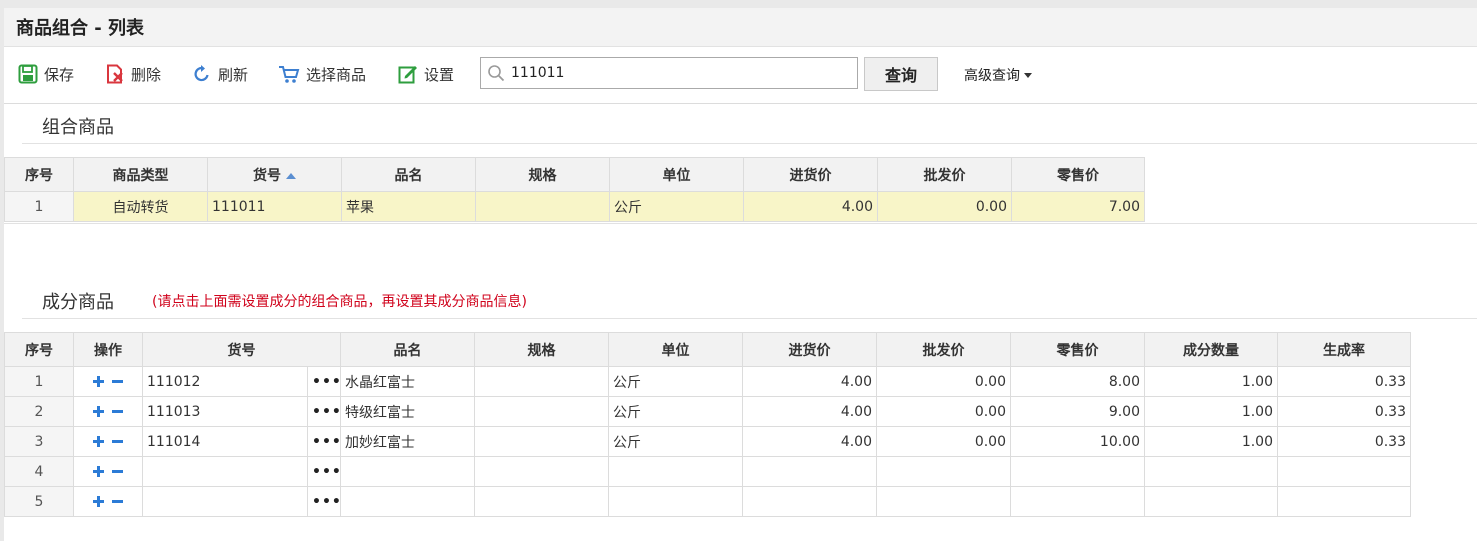 This screenshot has height=541, width=1477. What do you see at coordinates (426, 74) in the screenshot?
I see `settings-button: 设置` at bounding box center [426, 74].